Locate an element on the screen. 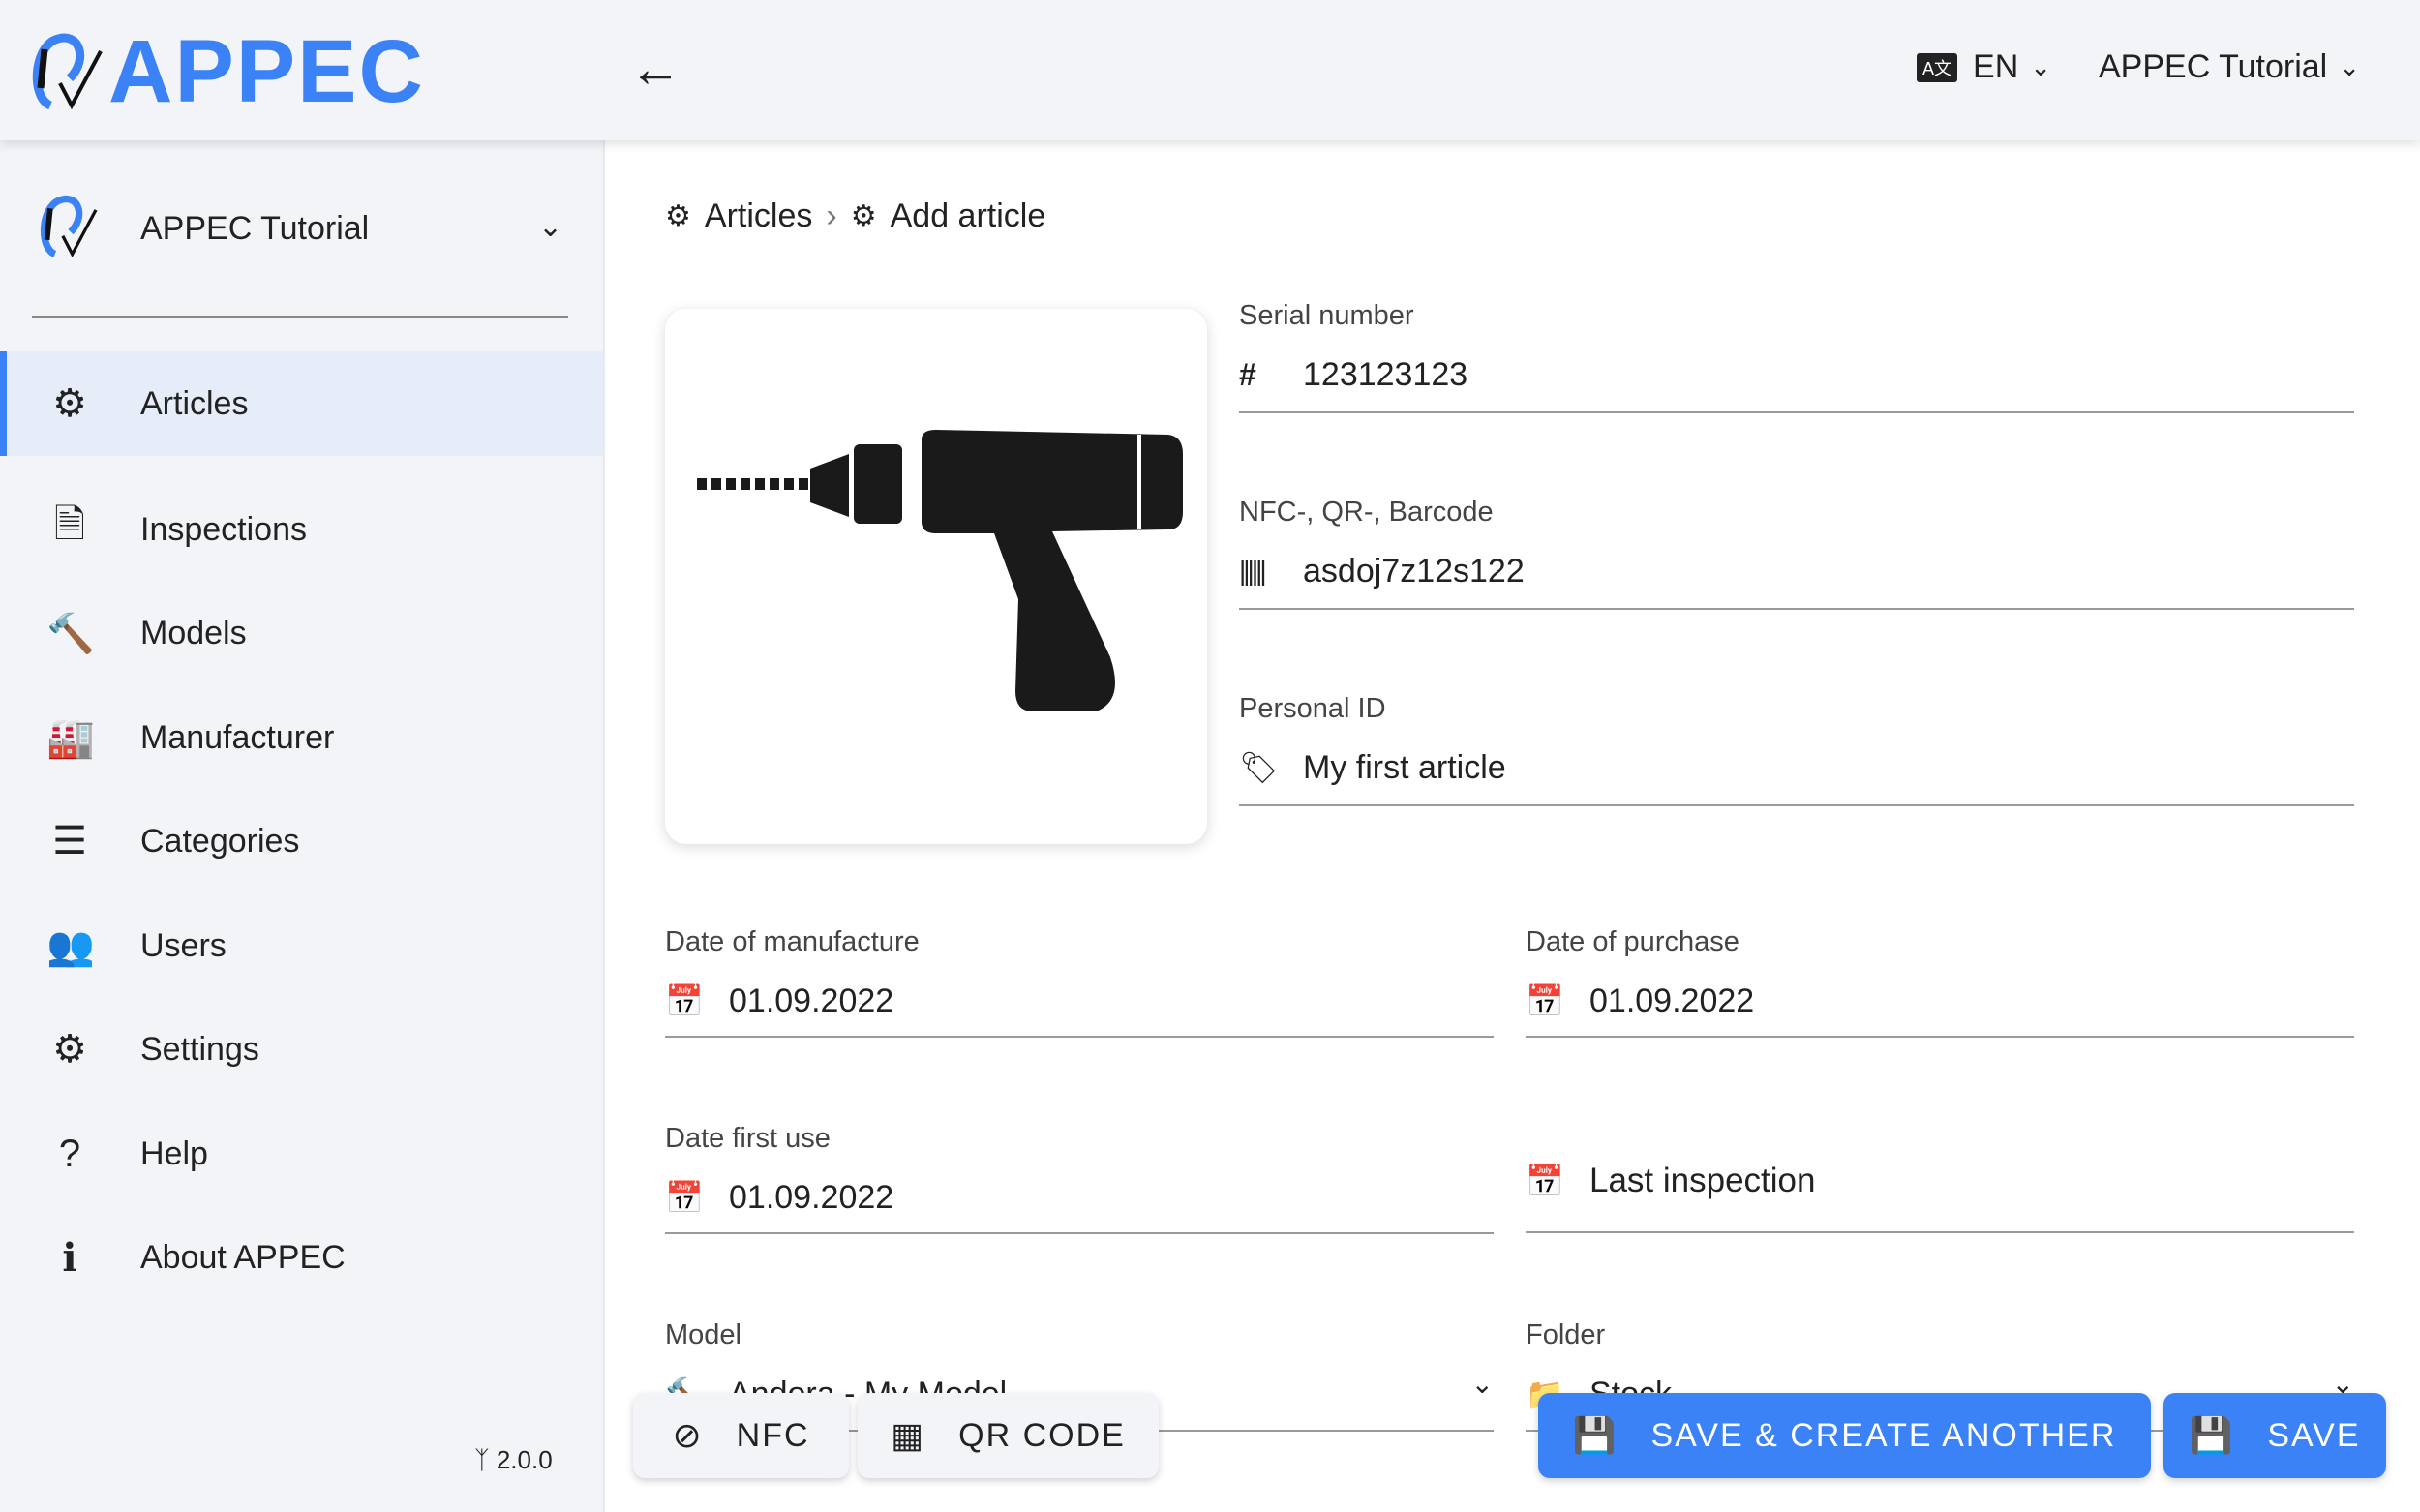  code-field: NFC-, QR-, Barcode |||||| asdoj7z12s122 is located at coordinates (1796, 553).